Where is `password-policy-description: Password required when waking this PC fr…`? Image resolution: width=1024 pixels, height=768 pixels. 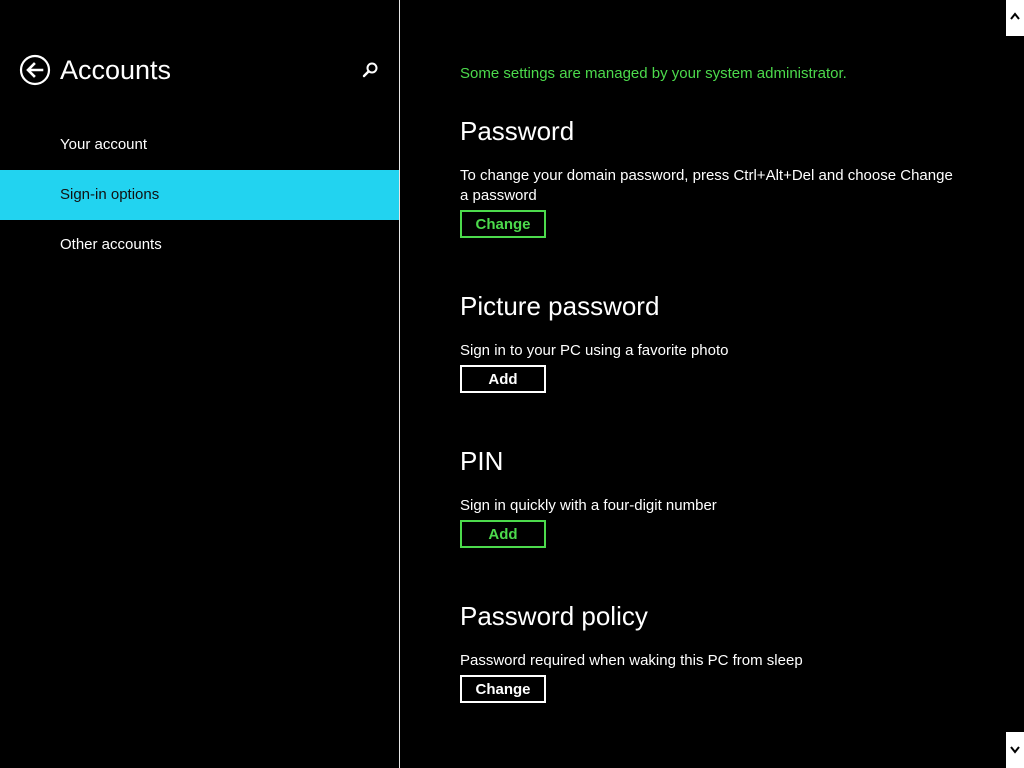 password-policy-description: Password required when waking this PC fr… is located at coordinates (631, 660).